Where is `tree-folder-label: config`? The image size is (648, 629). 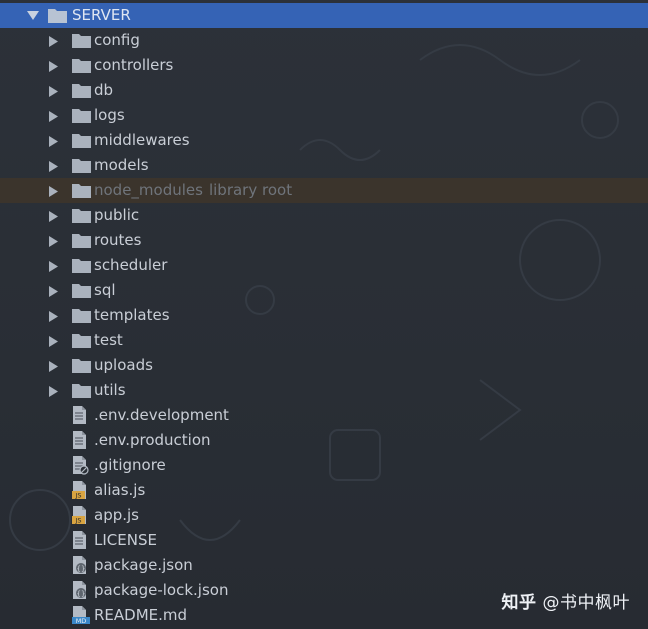
tree-folder-label: config is located at coordinates (117, 40).